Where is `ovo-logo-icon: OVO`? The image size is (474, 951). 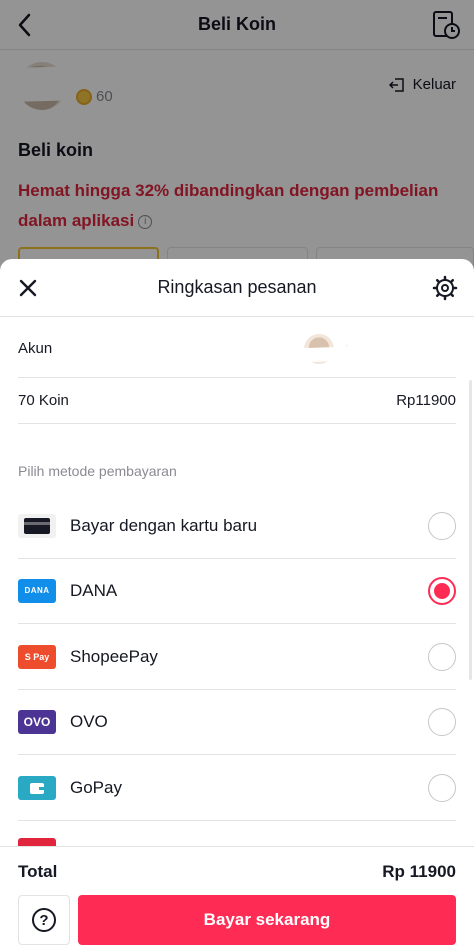
ovo-logo-icon: OVO is located at coordinates (37, 721).